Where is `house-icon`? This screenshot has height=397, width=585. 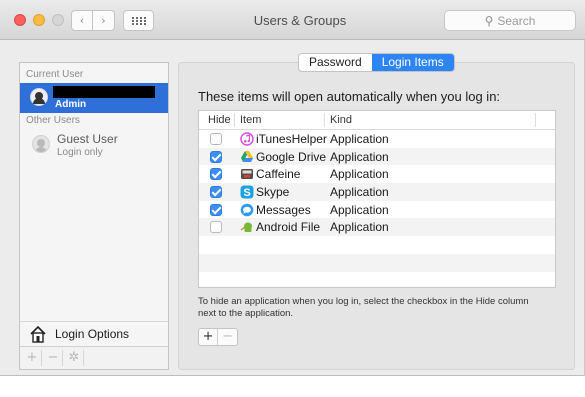
house-icon is located at coordinates (38, 334).